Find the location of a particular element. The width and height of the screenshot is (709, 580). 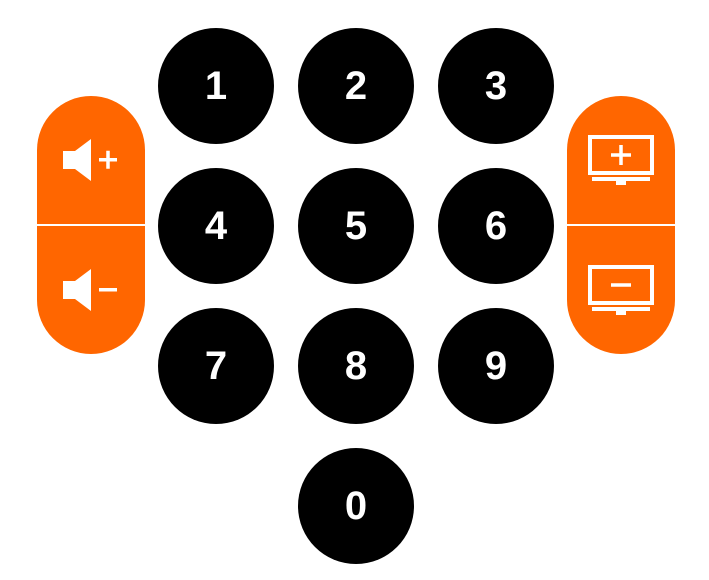

key-6: 6 is located at coordinates (496, 226).